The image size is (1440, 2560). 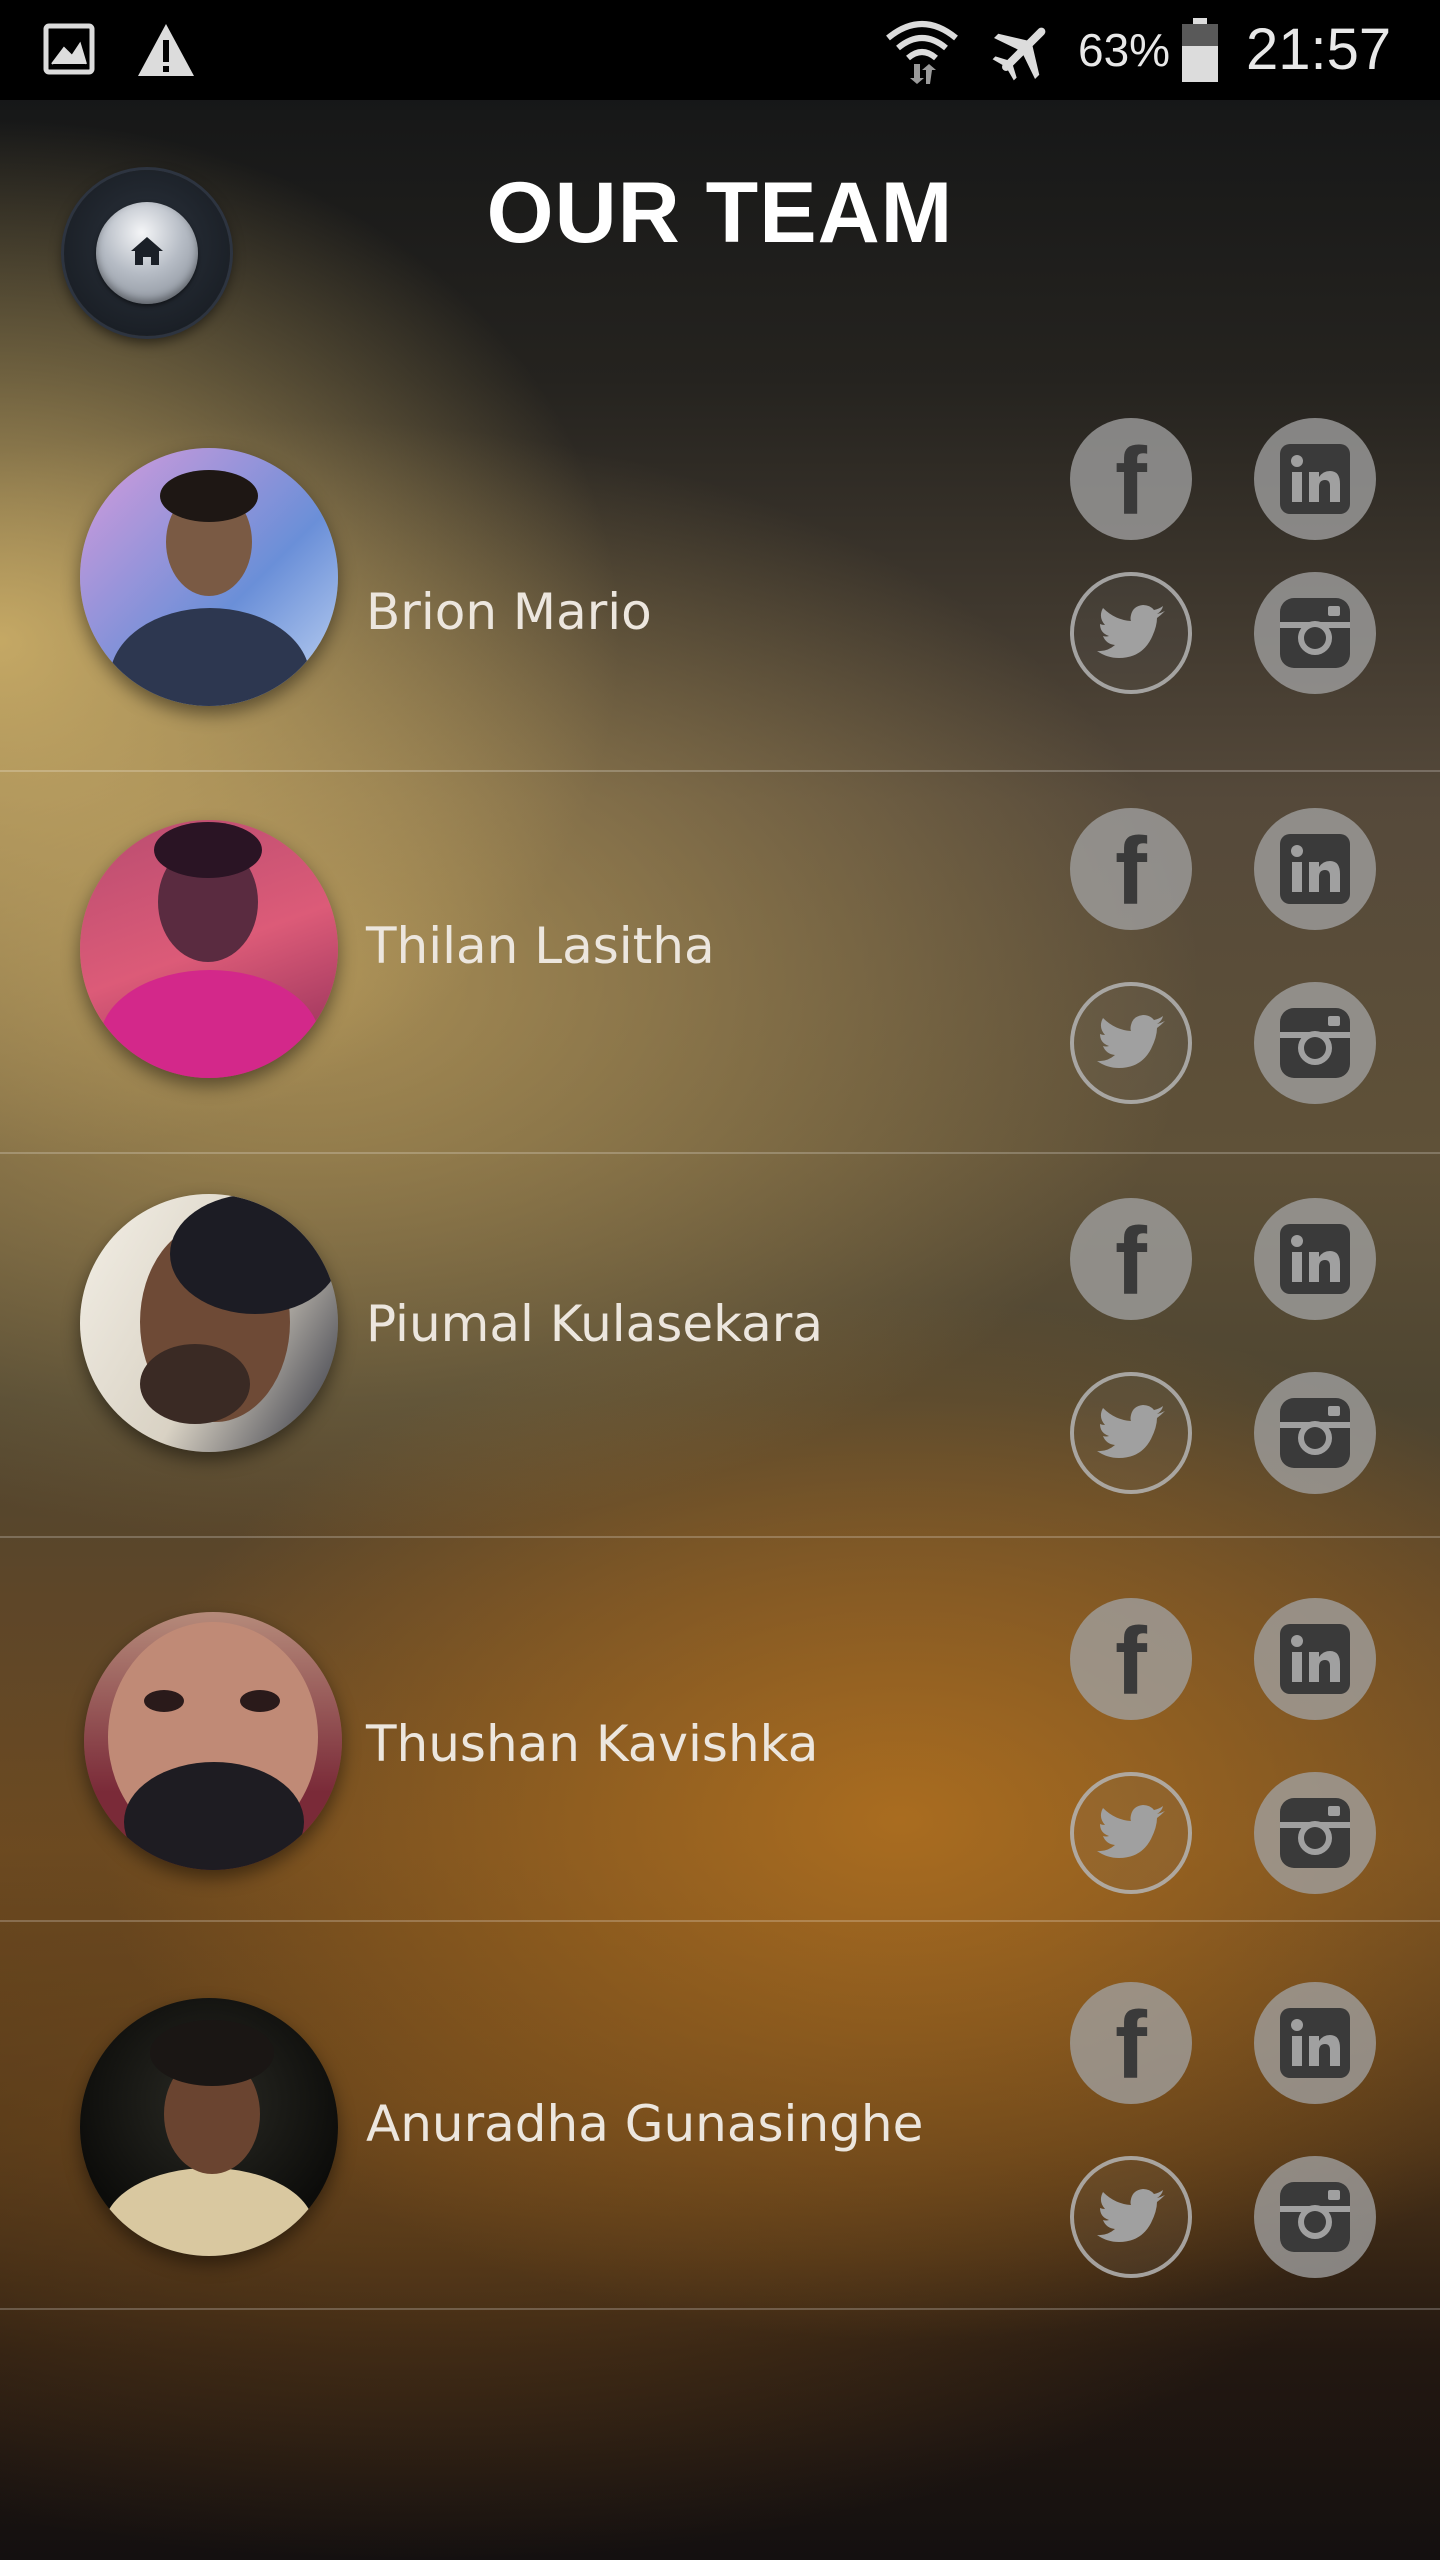 I want to click on clock: 21:57, so click(x=1319, y=49).